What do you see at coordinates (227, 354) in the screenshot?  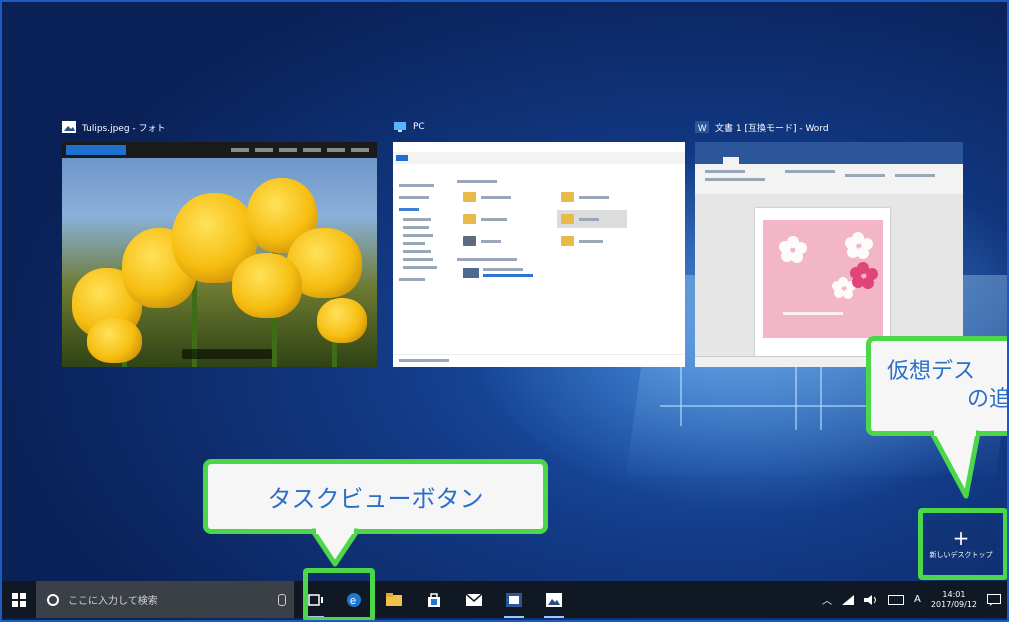 I see `photo-controls` at bounding box center [227, 354].